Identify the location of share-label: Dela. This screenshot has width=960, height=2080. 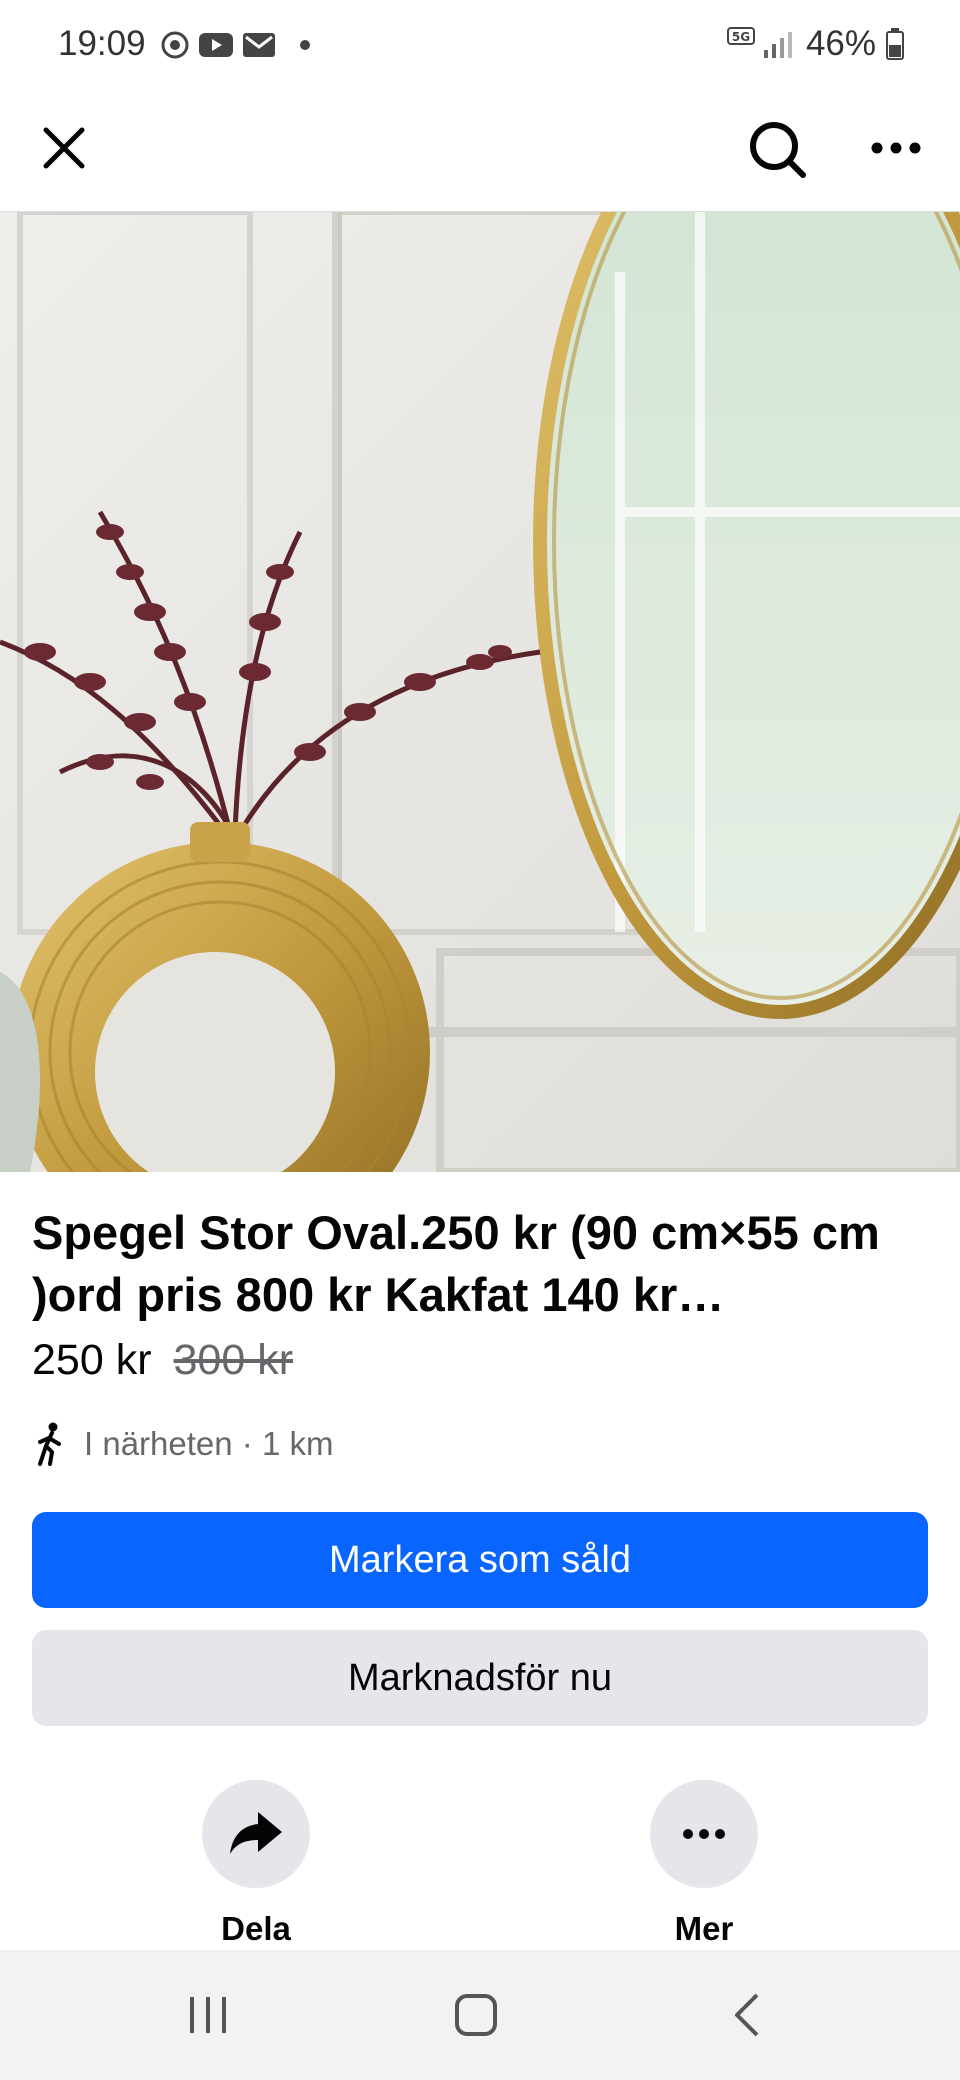
(256, 1928).